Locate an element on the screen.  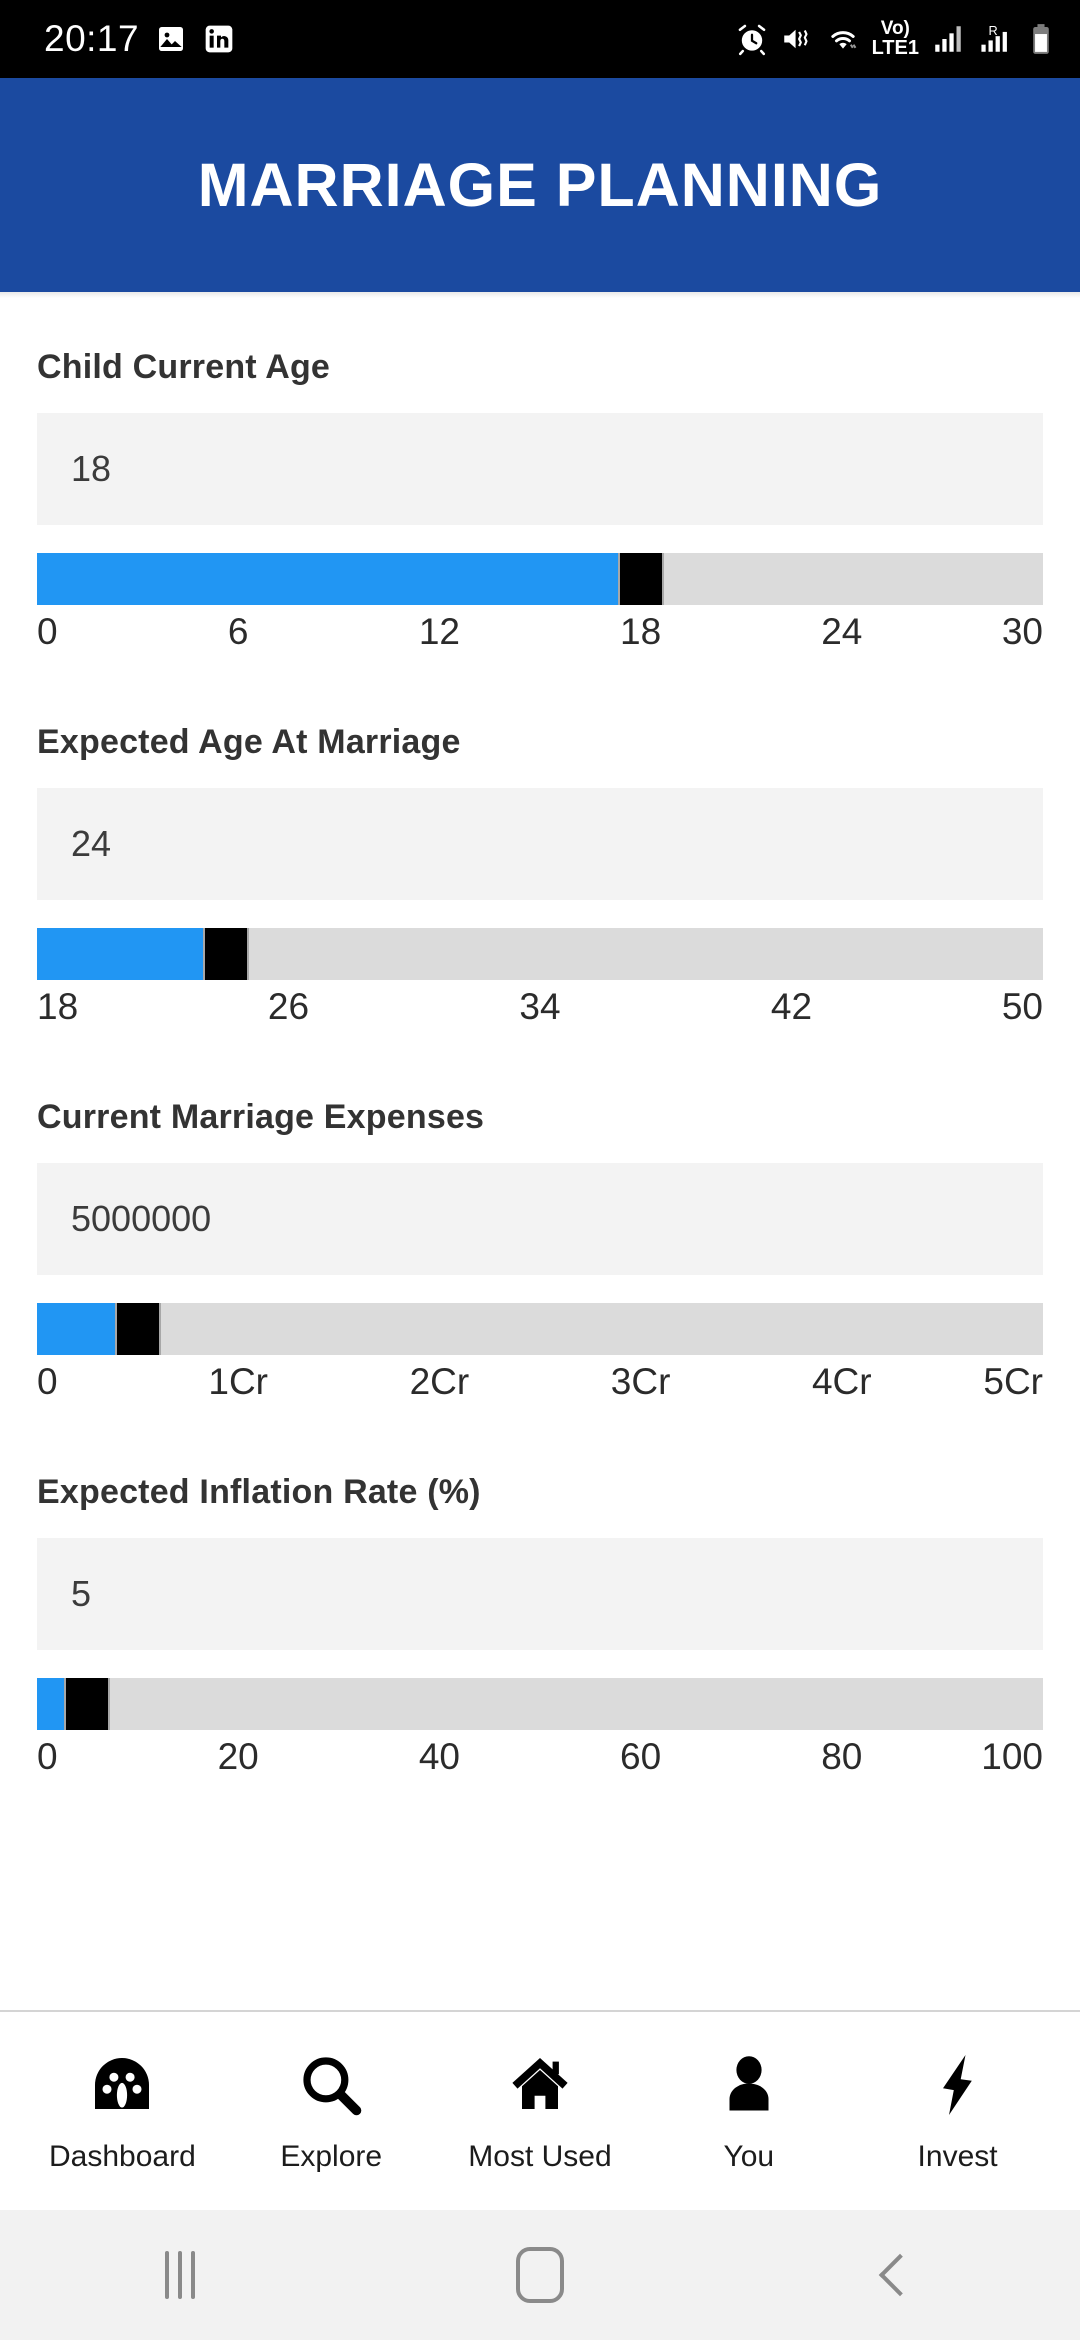
recents-button is located at coordinates (180, 2275).